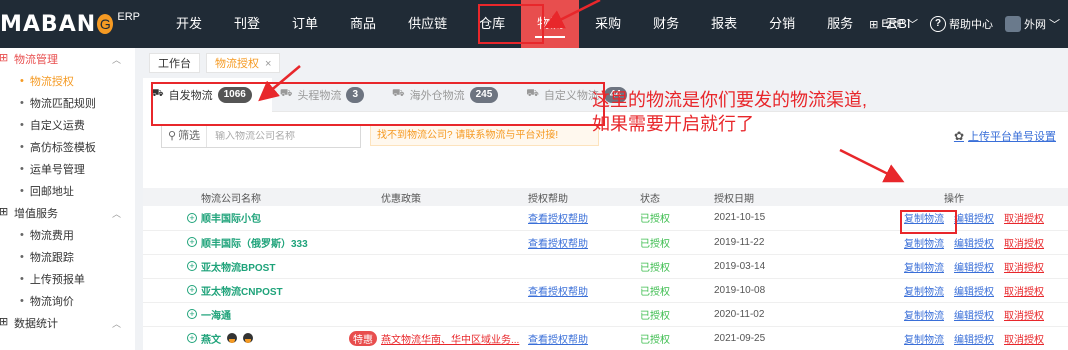 This screenshot has height=350, width=1068. Describe the element at coordinates (484, 135) in the screenshot. I see `contact-tip: 找不到物流公司? 请联系物流与平台对接!` at that location.